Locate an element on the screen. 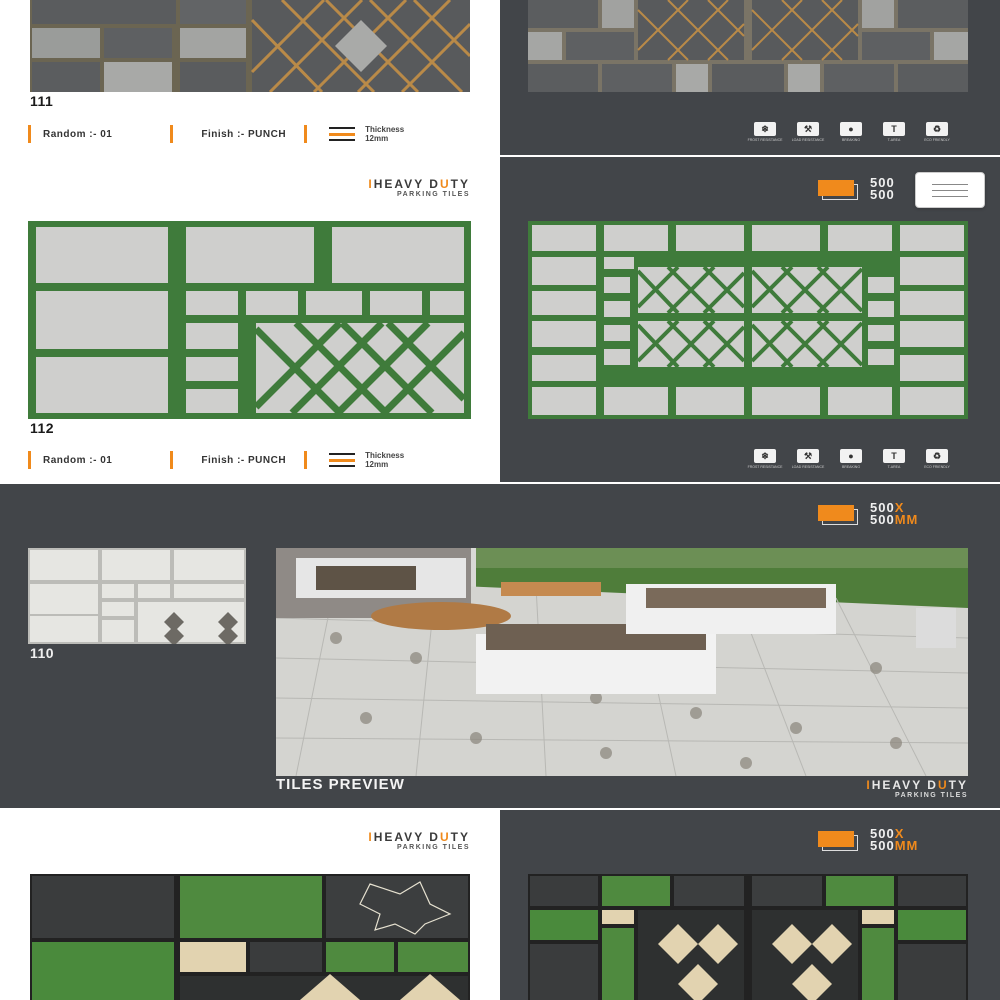 The width and height of the screenshot is (1000, 1000). tile-111-image is located at coordinates (250, 46).